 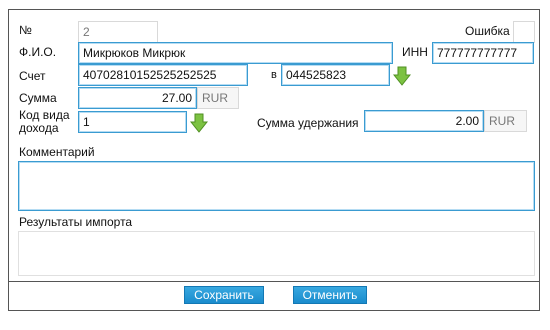 I want to click on account-label: Счет, so click(x=32, y=76).